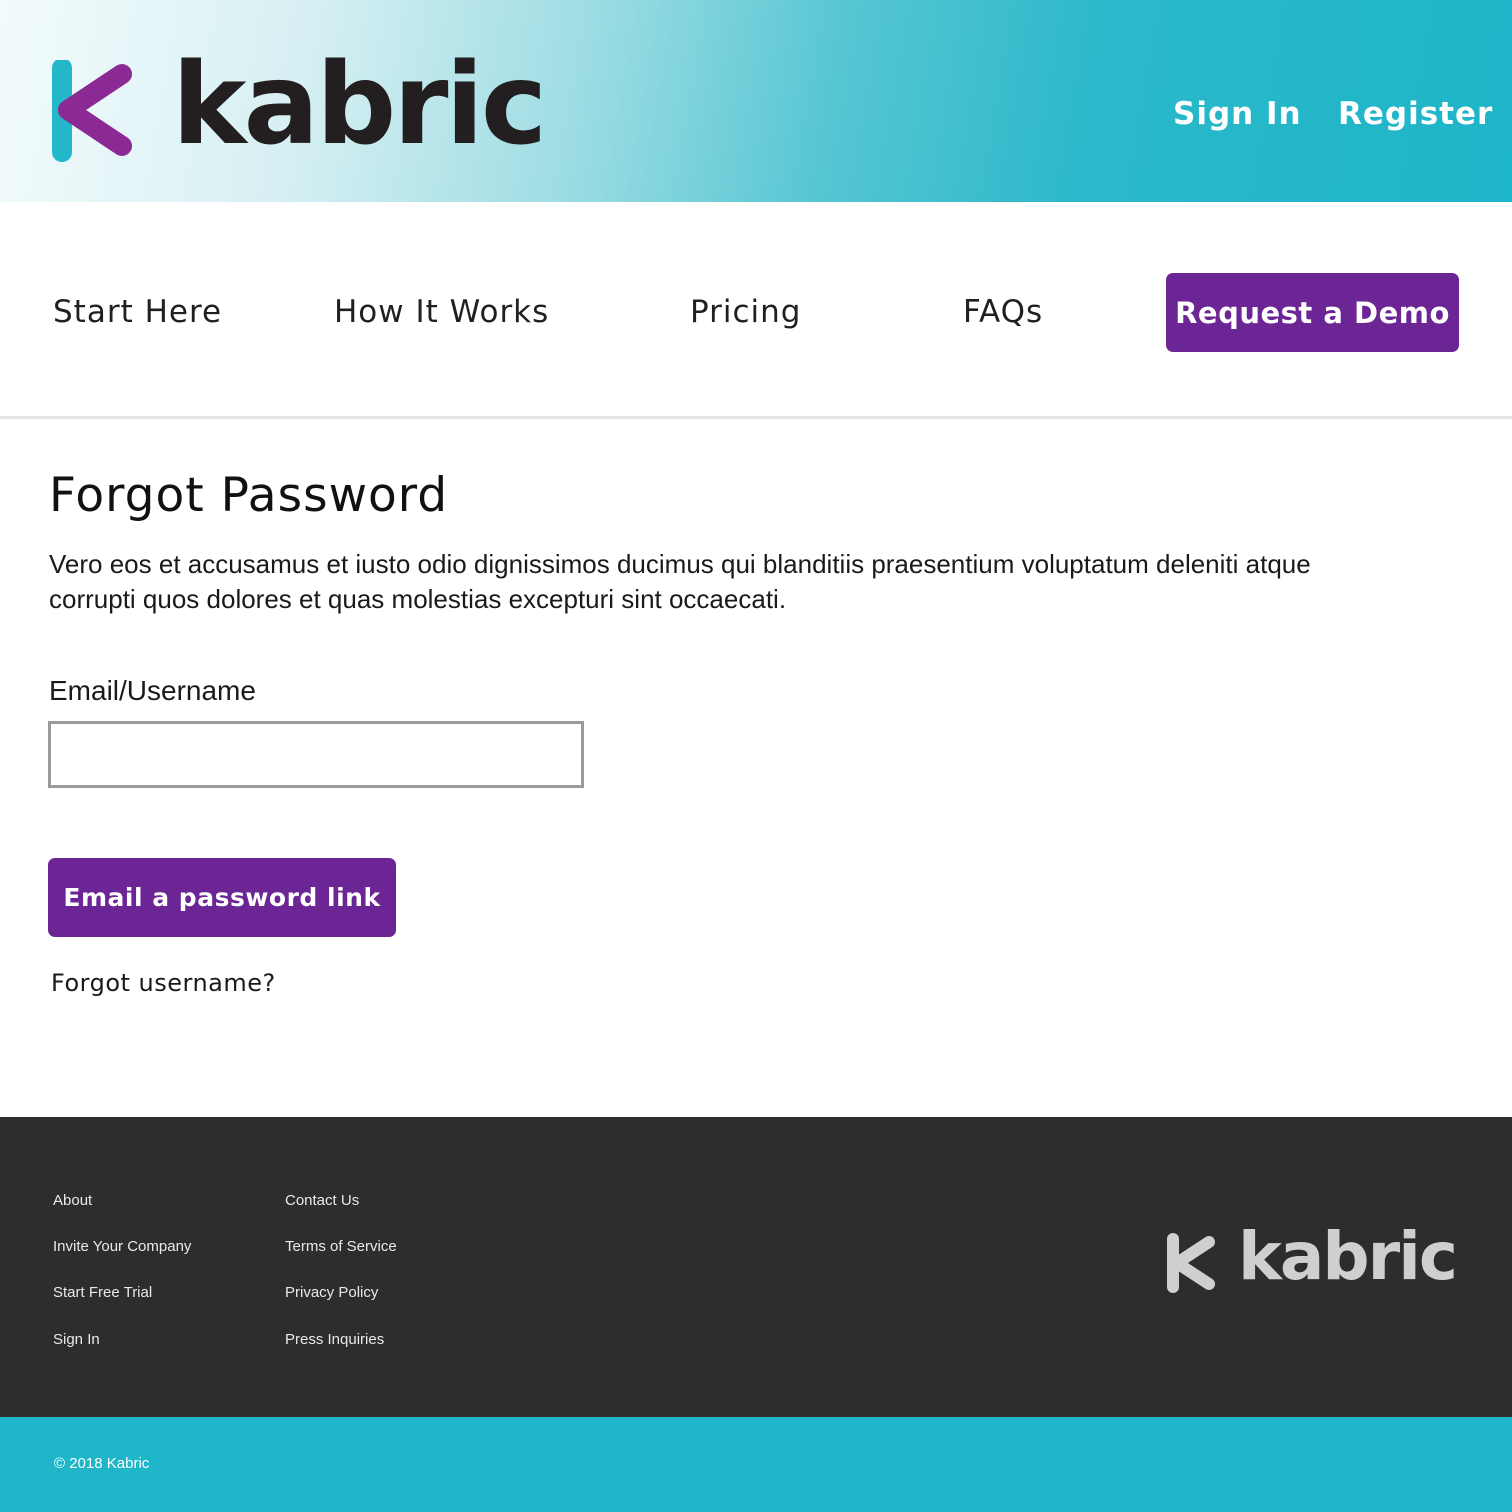 This screenshot has height=1512, width=1512. I want to click on copyright-text: © 2018 Kabric, so click(102, 1463).